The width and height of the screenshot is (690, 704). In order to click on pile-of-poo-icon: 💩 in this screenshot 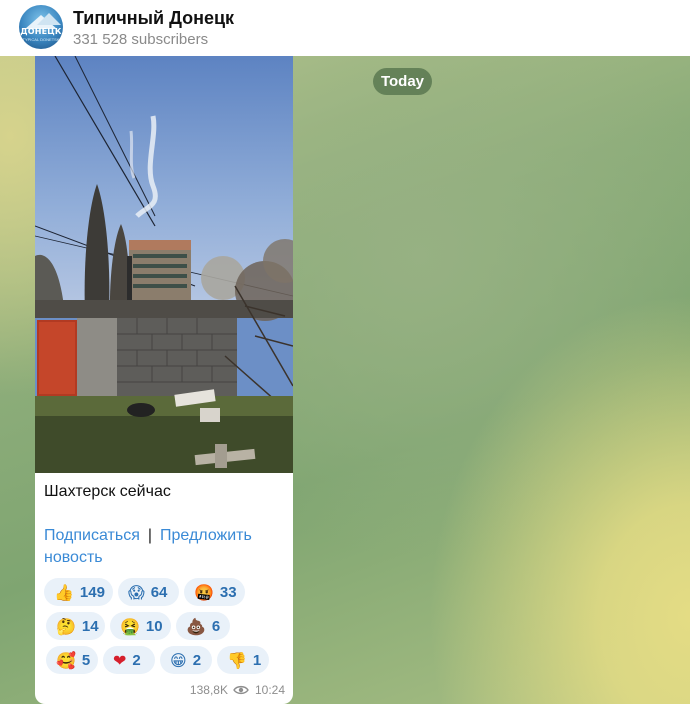, I will do `click(196, 626)`.